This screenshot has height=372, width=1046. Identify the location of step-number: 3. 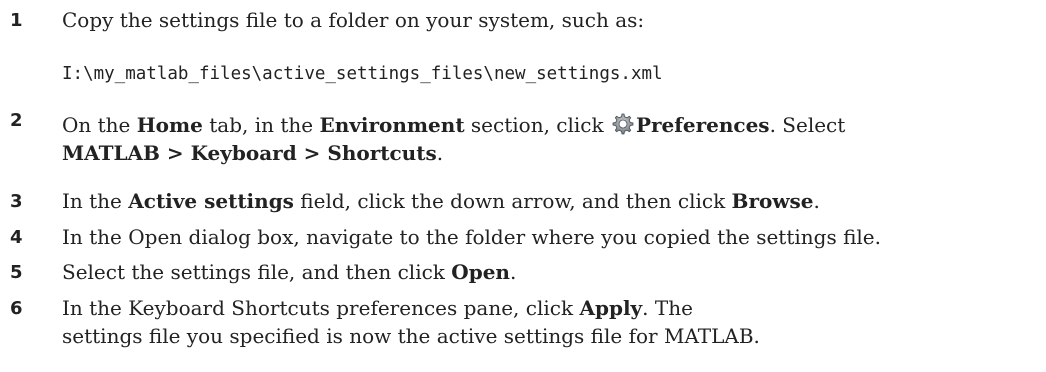
(16, 201).